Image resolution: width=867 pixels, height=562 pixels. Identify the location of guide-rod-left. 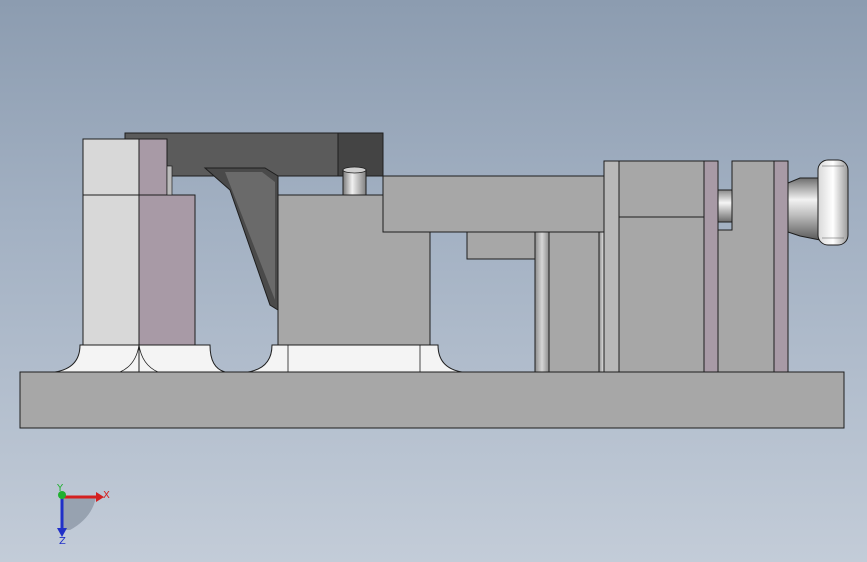
(542, 302).